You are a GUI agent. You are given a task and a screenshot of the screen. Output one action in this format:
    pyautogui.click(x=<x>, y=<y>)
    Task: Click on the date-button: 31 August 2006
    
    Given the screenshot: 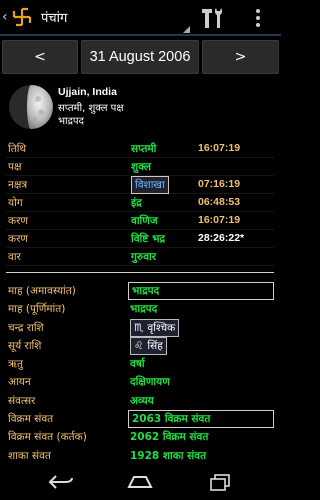 What is the action you would take?
    pyautogui.click(x=140, y=57)
    